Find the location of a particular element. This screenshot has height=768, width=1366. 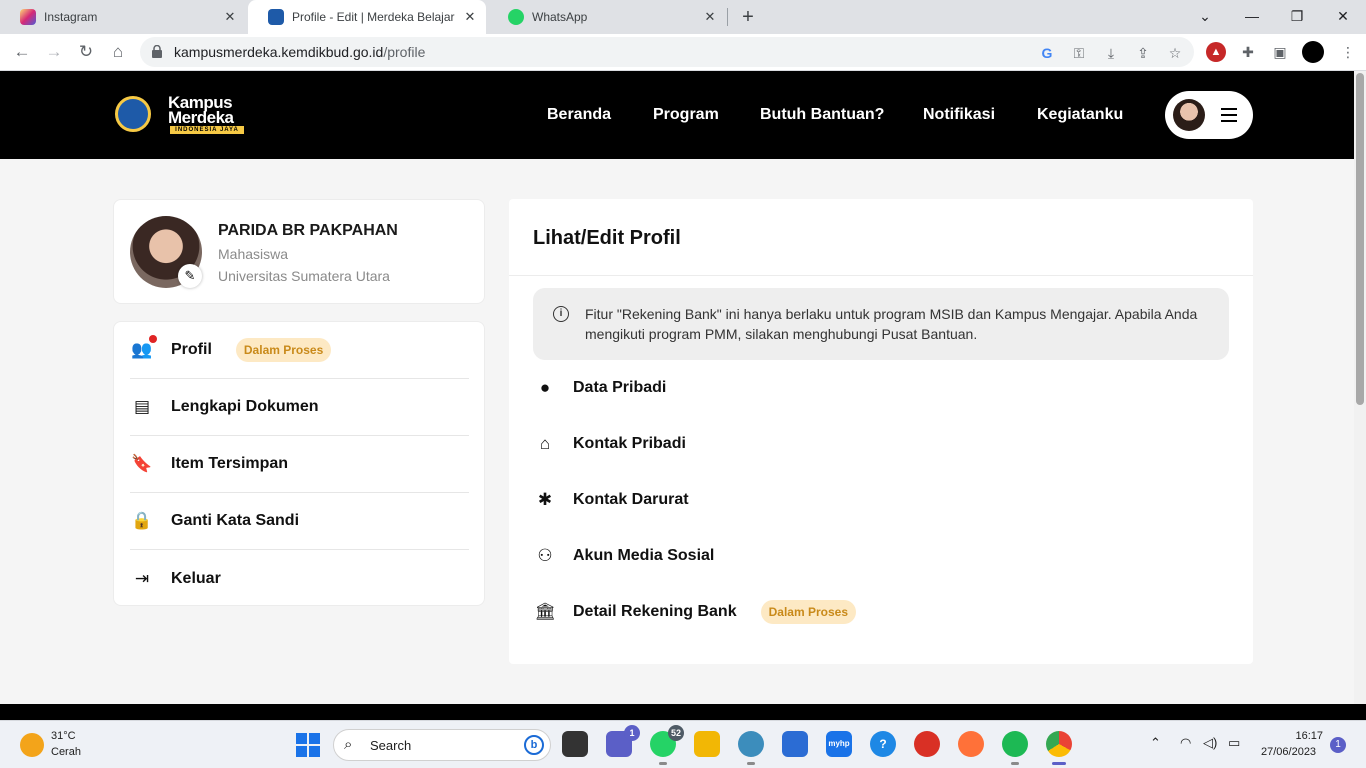

taskbar-search: ⌕ Search b is located at coordinates (442, 745).